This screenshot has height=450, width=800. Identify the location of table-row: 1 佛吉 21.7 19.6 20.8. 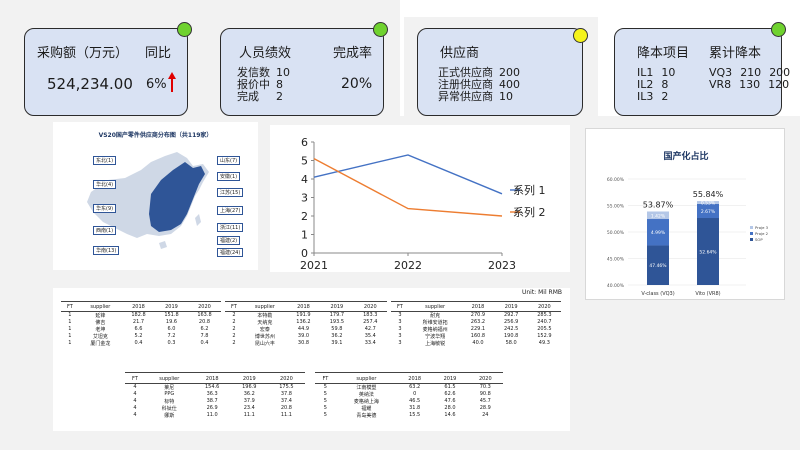
(141, 322).